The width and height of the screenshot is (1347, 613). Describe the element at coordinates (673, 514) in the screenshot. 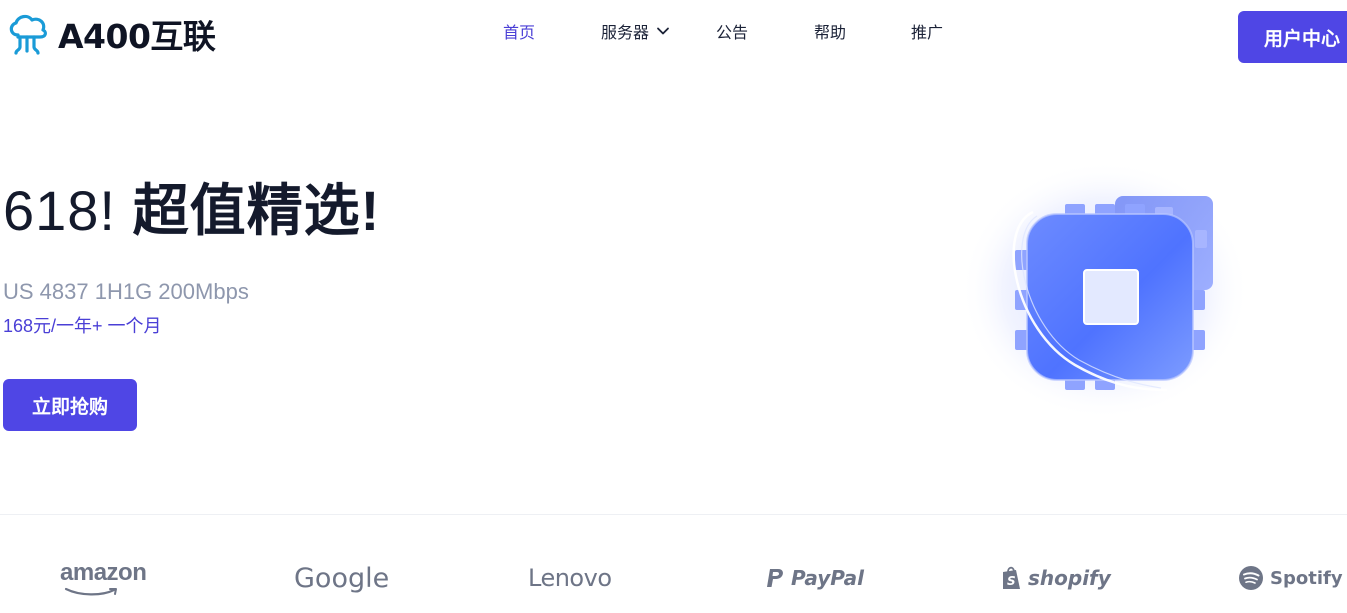

I see `section-divider` at that location.